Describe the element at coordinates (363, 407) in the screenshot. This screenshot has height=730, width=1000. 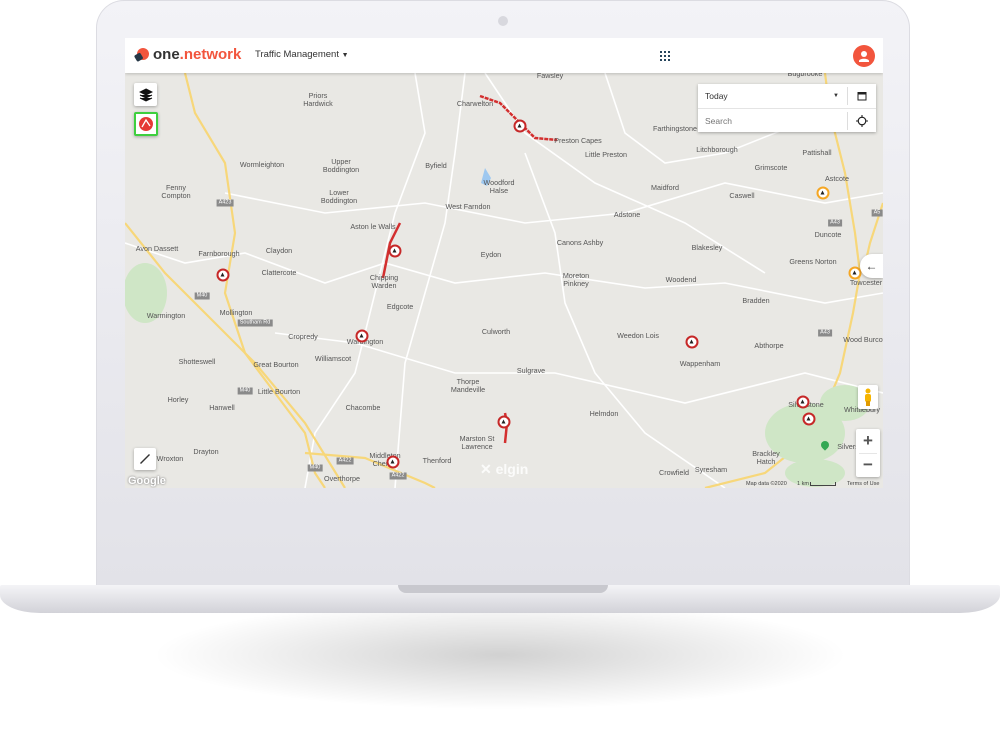
I see `place-label: Chacombe` at that location.